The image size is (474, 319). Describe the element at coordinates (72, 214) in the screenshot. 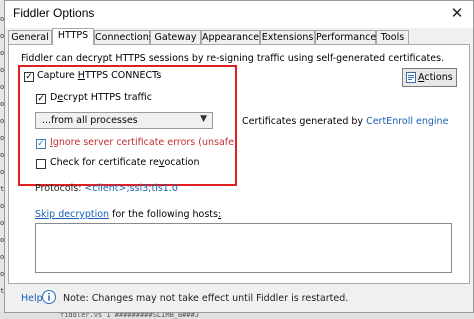

I see `skip-decryption-link: Skip decryption` at that location.